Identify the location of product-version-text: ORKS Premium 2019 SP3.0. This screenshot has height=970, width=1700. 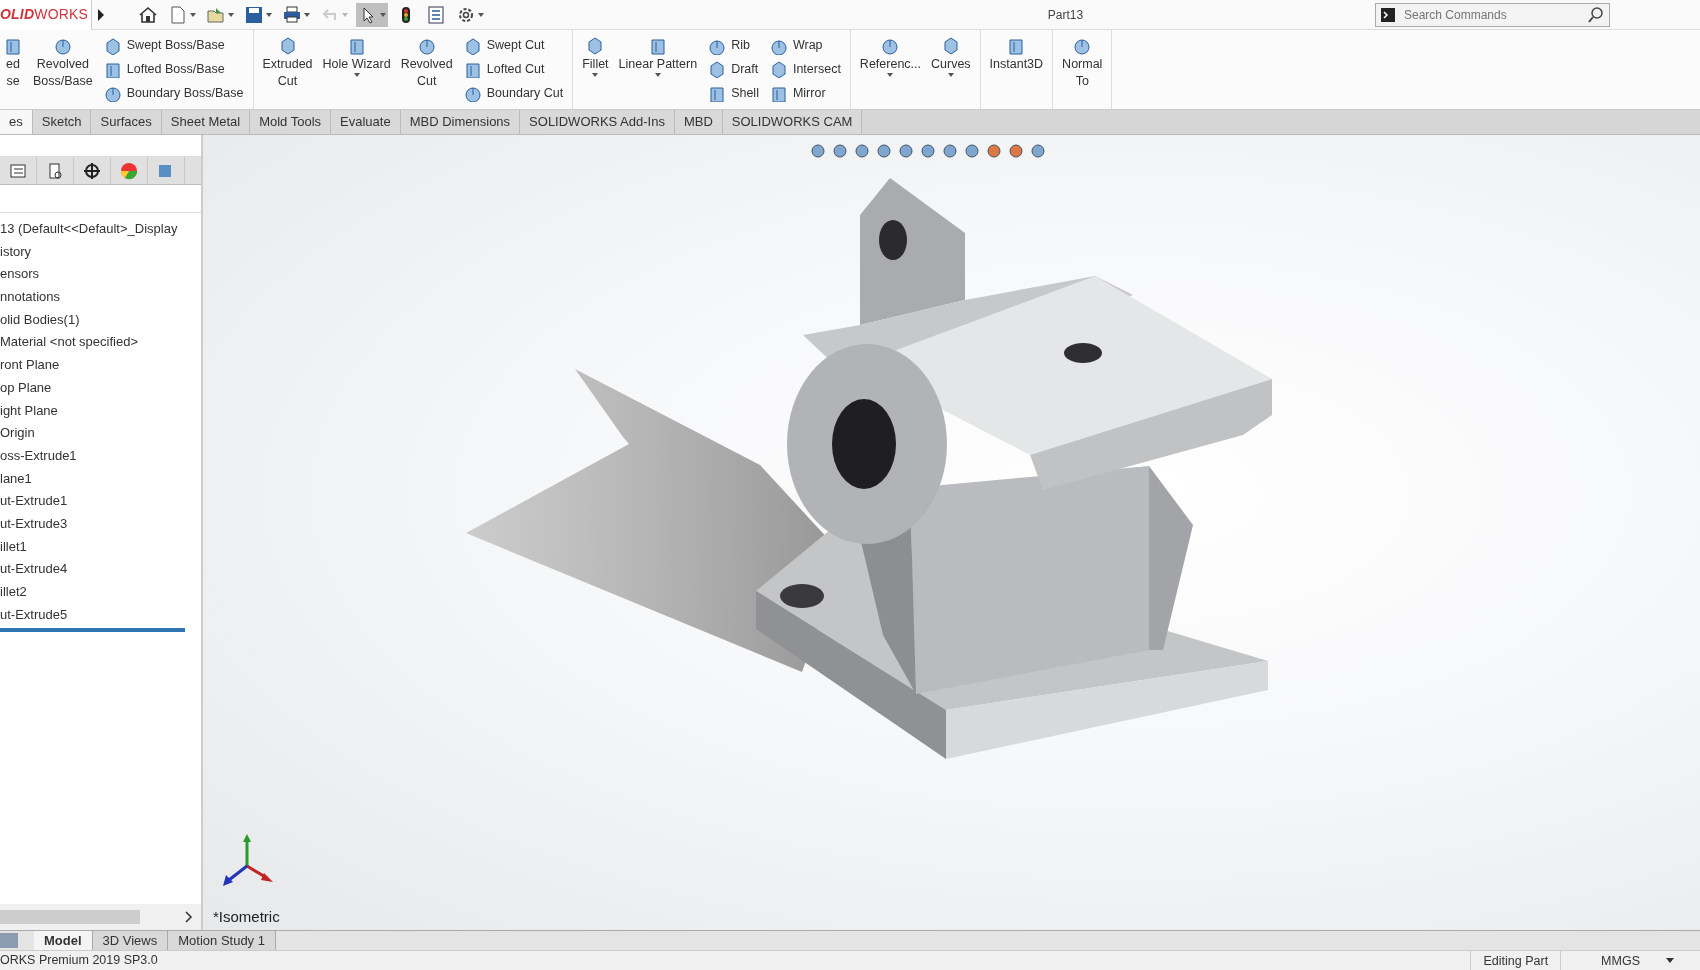
(79, 961).